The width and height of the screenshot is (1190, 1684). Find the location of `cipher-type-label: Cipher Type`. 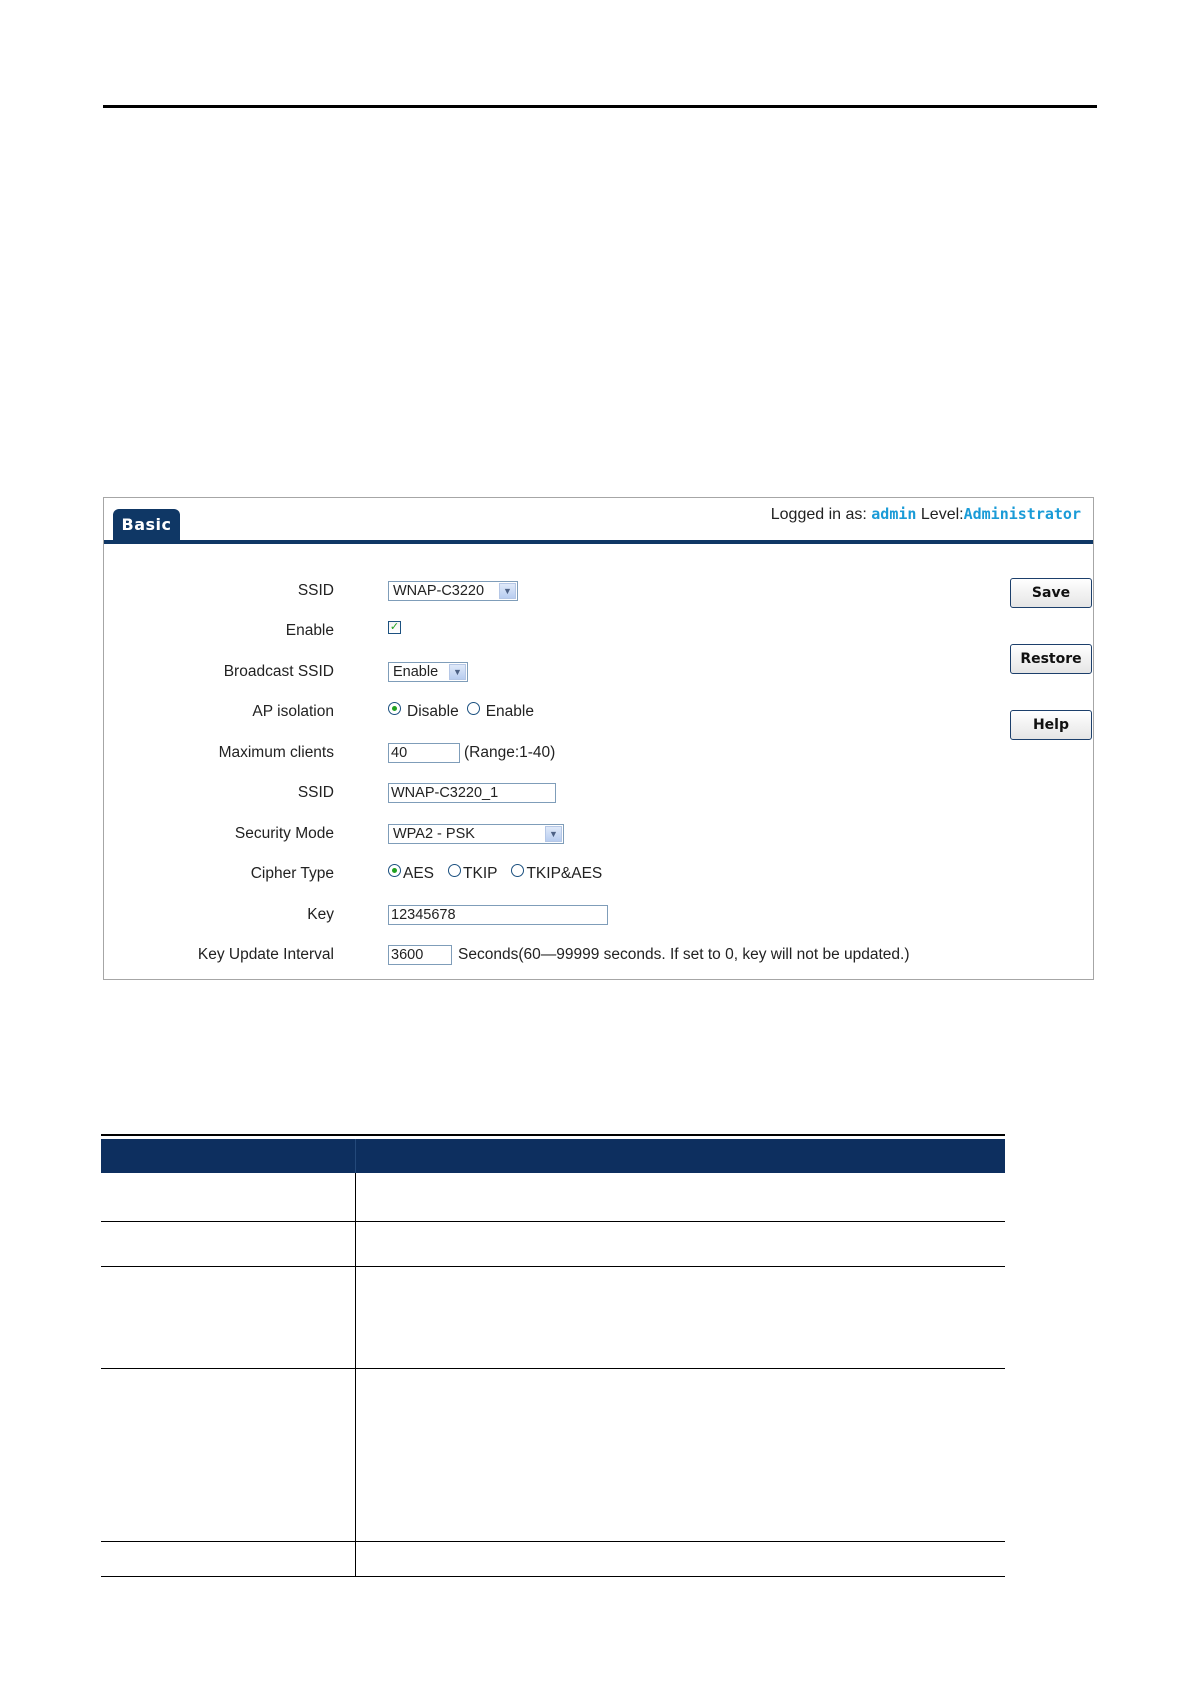

cipher-type-label: Cipher Type is located at coordinates (292, 873).